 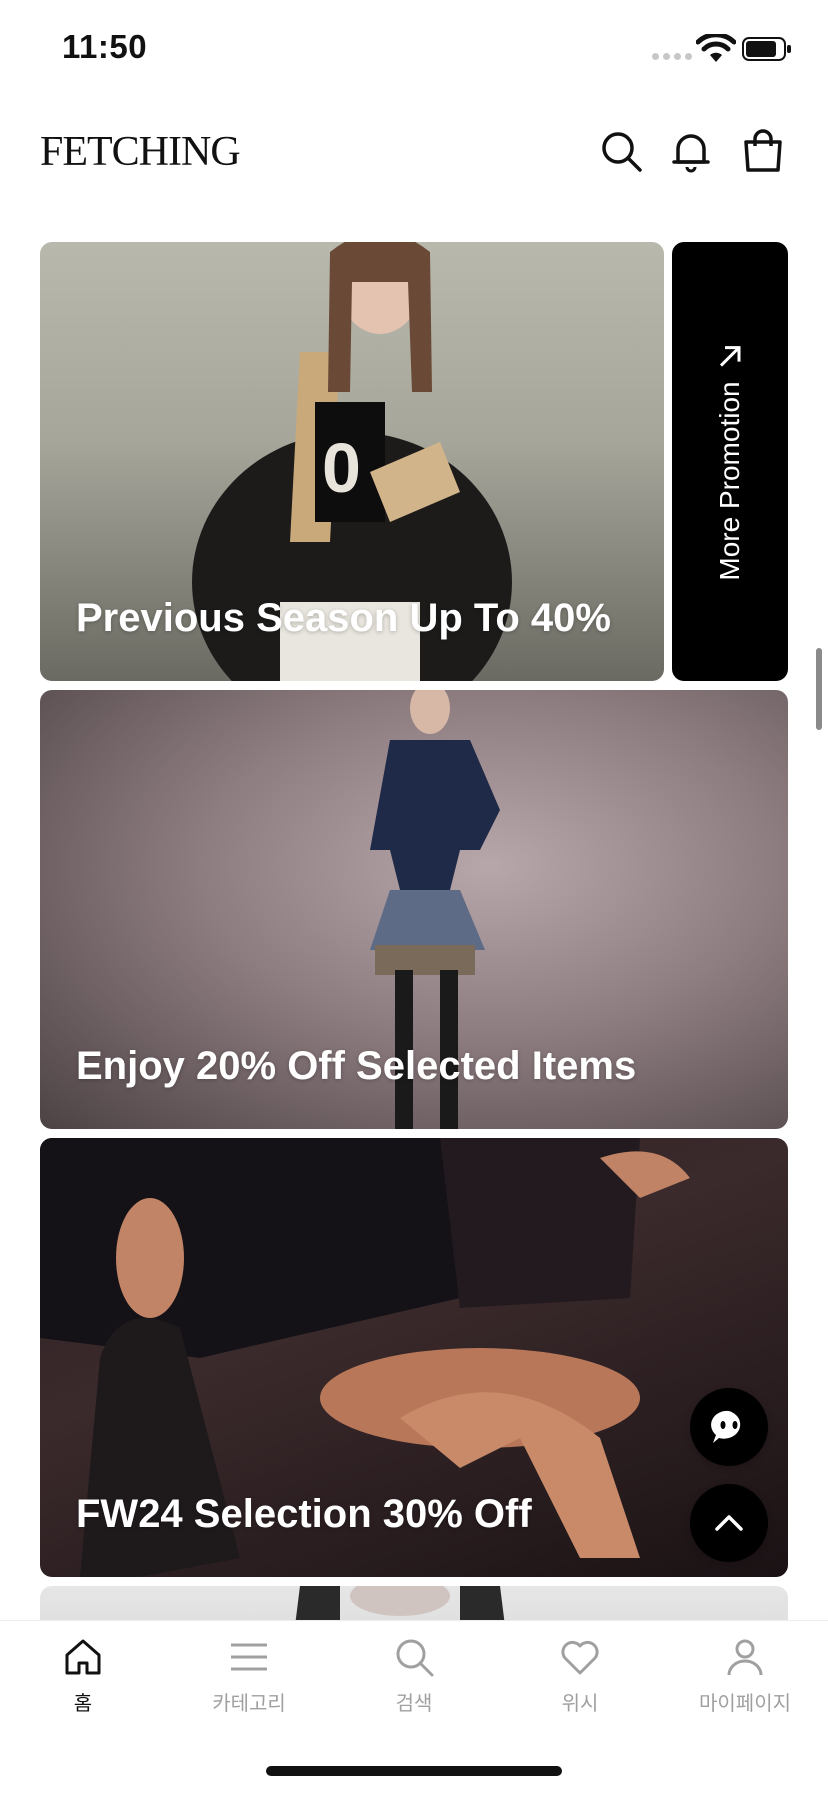 I want to click on chat-bot-icon, so click(x=726, y=1426).